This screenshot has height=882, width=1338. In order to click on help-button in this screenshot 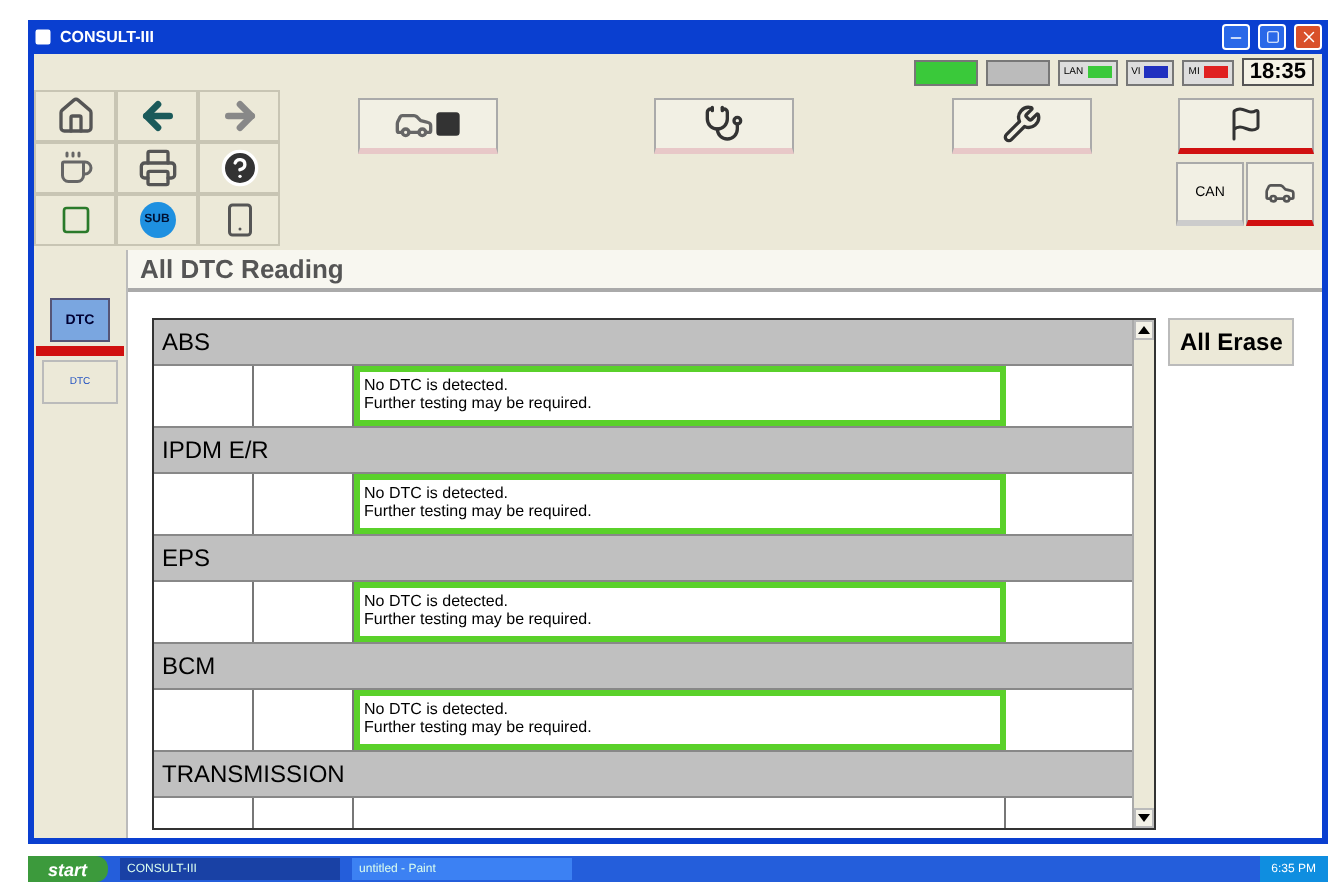, I will do `click(239, 168)`.